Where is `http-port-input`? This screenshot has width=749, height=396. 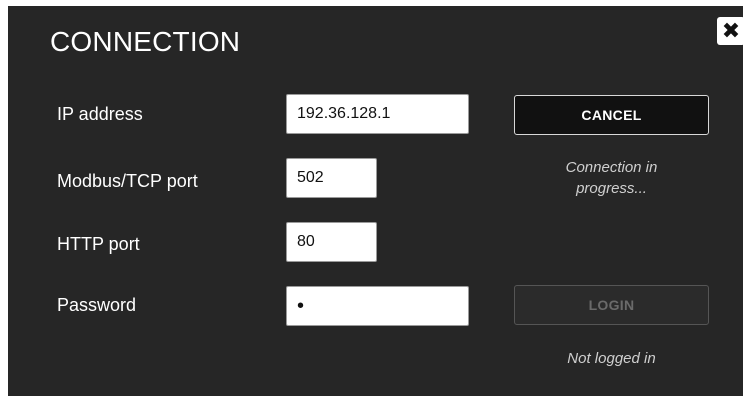
http-port-input is located at coordinates (331, 242).